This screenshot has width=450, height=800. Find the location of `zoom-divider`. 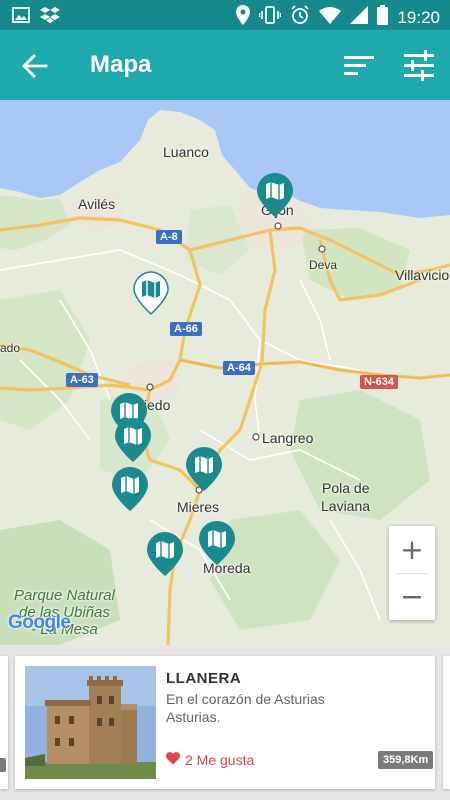

zoom-divider is located at coordinates (412, 573).